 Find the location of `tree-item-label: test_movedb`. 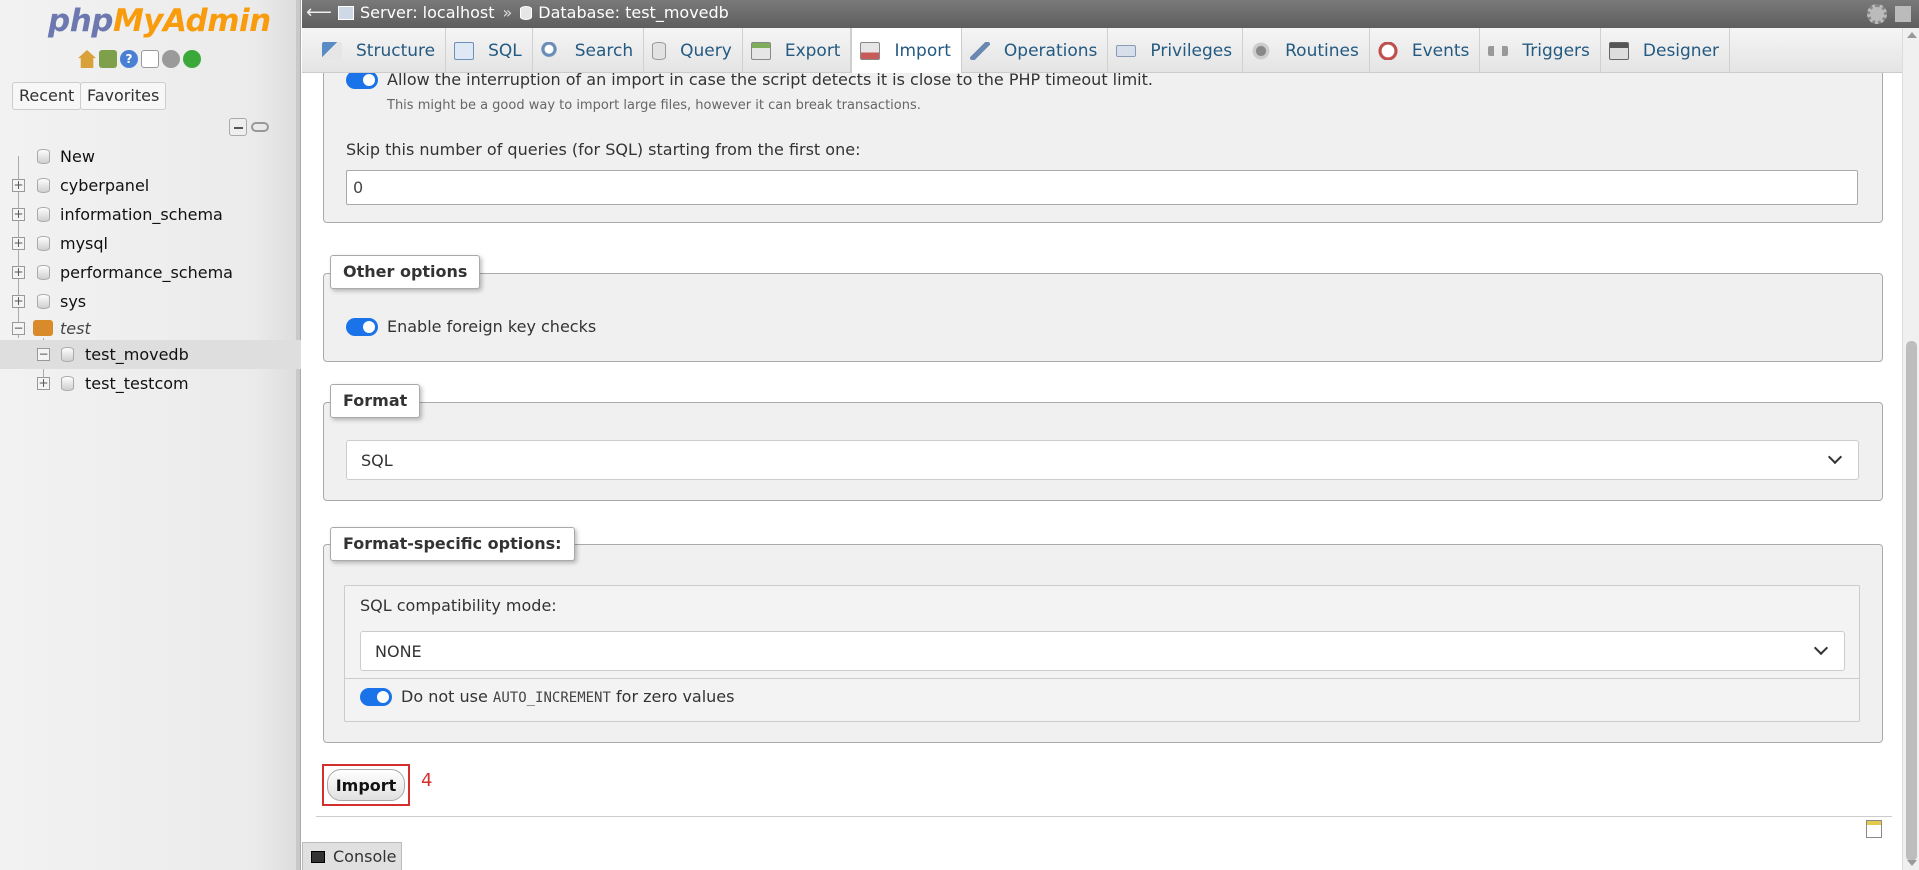

tree-item-label: test_movedb is located at coordinates (137, 354).